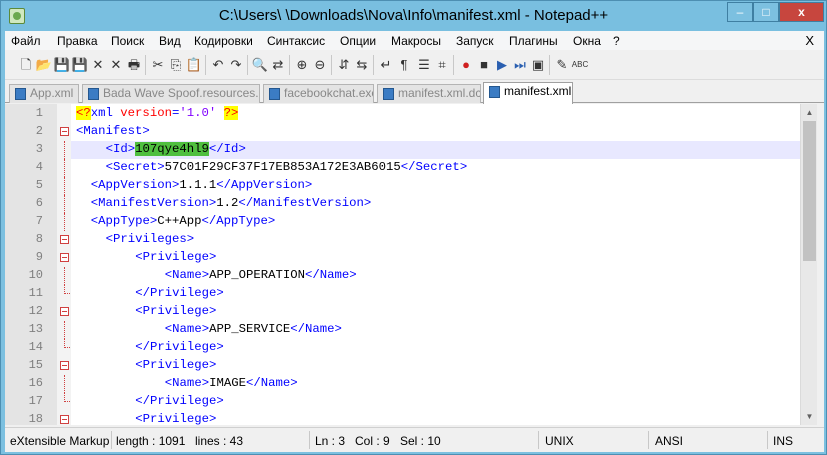  Describe the element at coordinates (502, 65) in the screenshot. I see `play-macro-icon: ▶` at that location.